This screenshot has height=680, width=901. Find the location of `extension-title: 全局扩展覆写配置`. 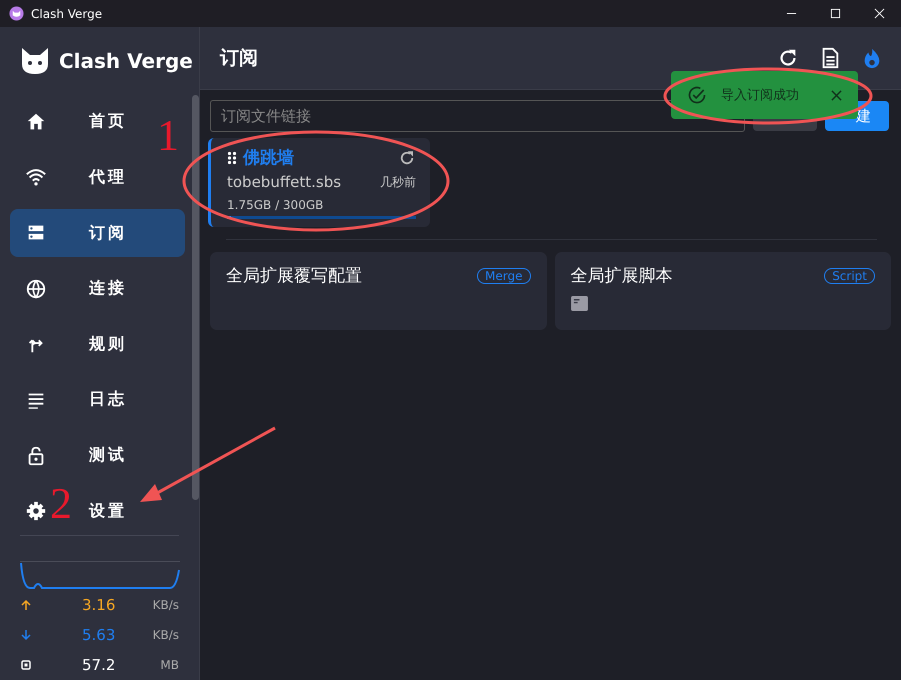

extension-title: 全局扩展覆写配置 is located at coordinates (294, 276).